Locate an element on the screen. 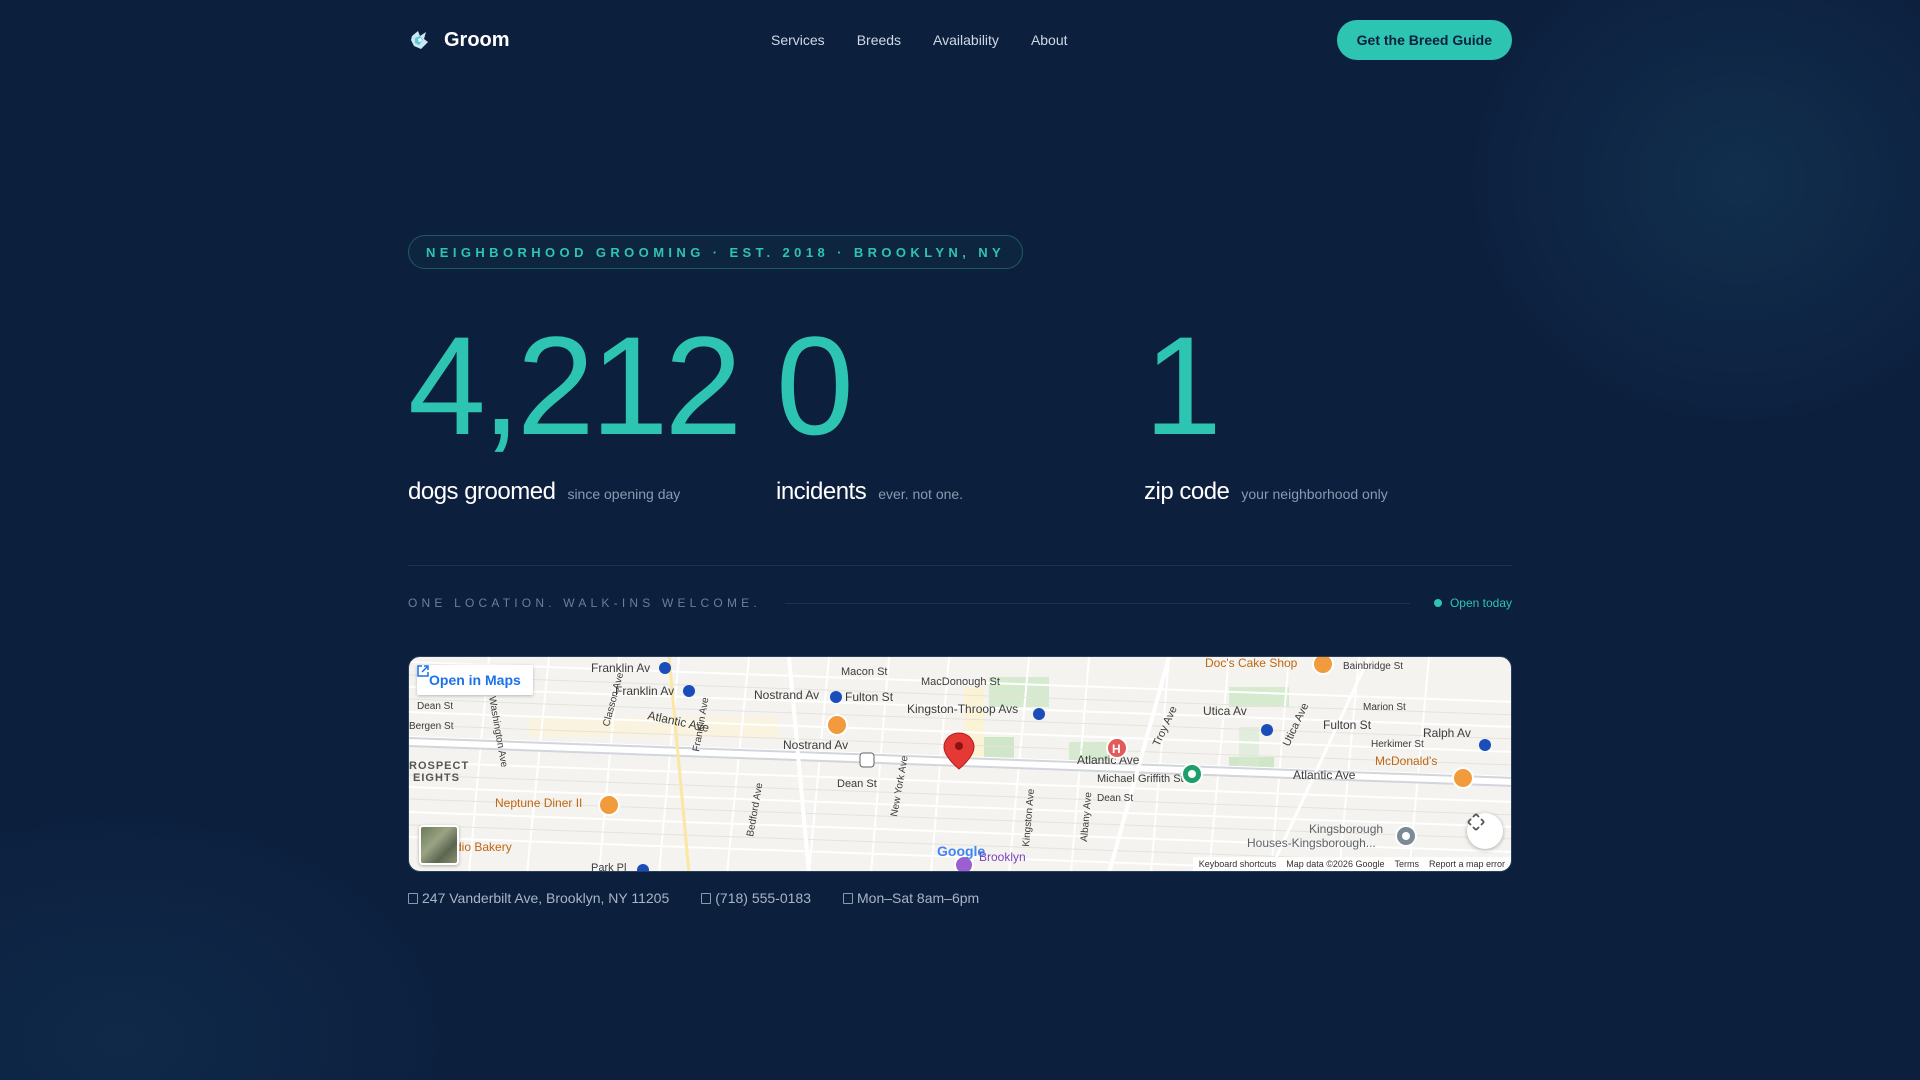 This screenshot has width=1920, height=1080. location-icon is located at coordinates (413, 898).